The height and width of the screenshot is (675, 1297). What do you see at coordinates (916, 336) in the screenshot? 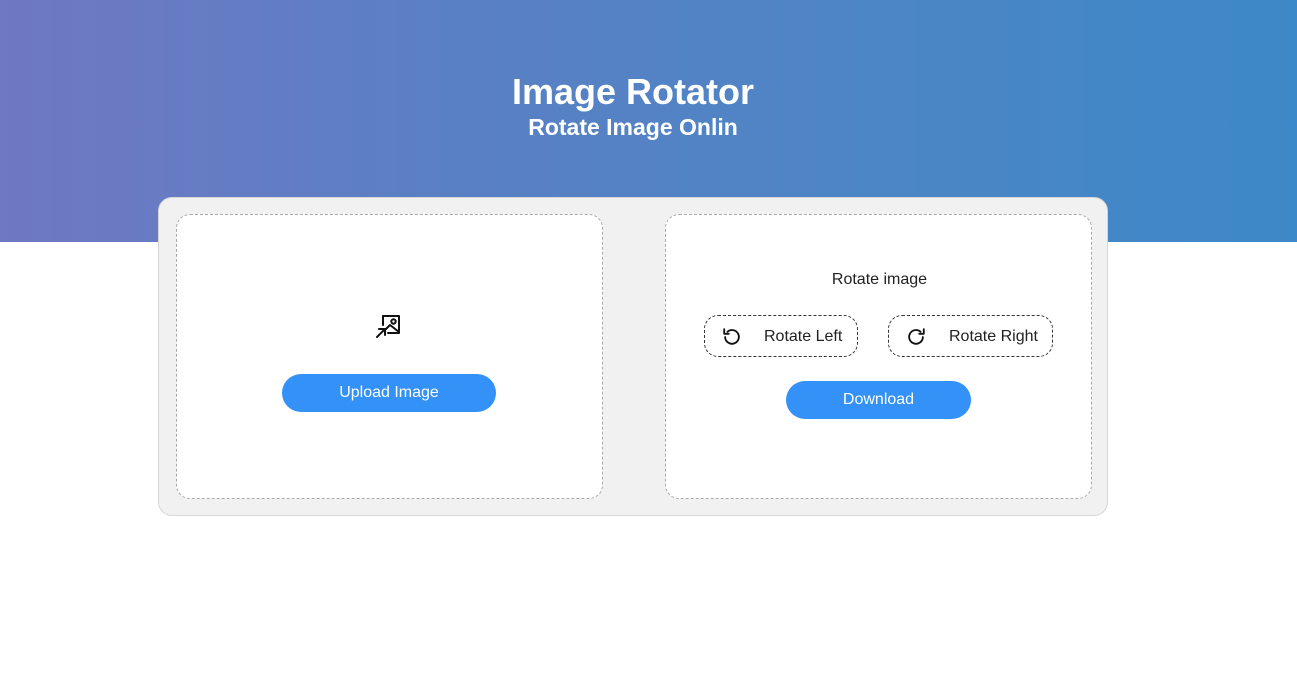
I see `rotate-cw-icon` at bounding box center [916, 336].